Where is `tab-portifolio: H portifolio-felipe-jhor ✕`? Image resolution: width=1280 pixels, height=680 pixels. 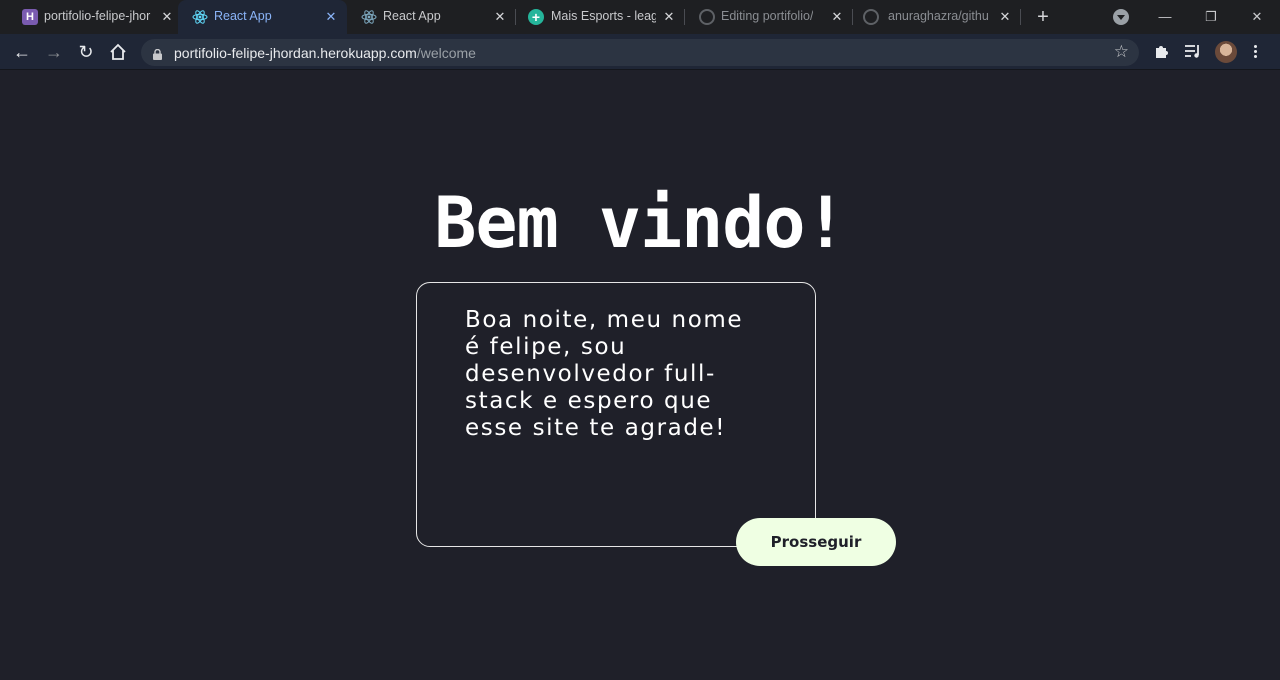
tab-portifolio: H portifolio-felipe-jhor ✕ is located at coordinates (93, 17).